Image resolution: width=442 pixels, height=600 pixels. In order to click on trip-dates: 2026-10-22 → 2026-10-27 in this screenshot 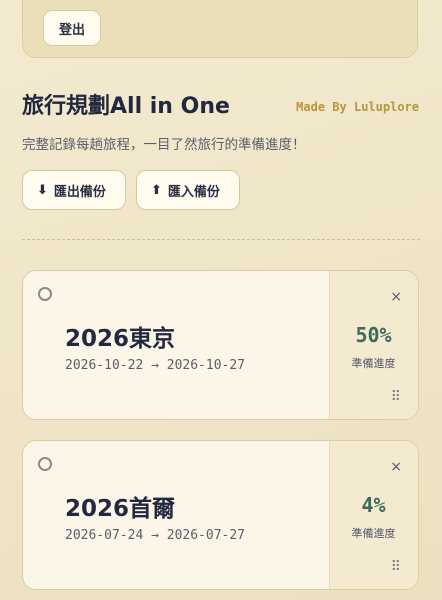, I will do `click(155, 365)`.